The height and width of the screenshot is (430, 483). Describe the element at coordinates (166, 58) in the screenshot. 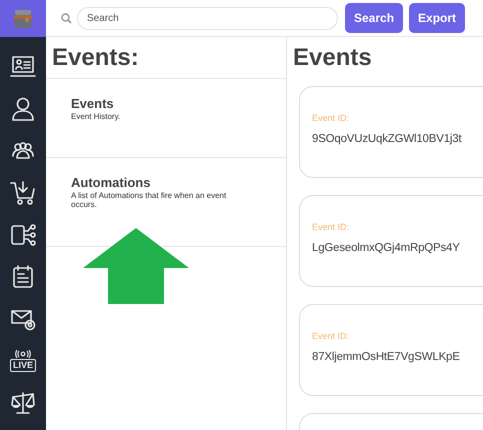

I see `panel-title: Events:` at that location.